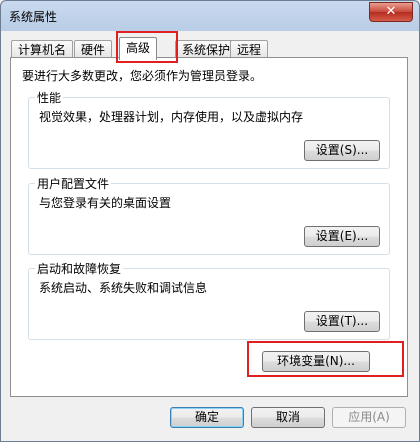  I want to click on performance-description: 视觉效果，处理器计划，内存使用，以及虚拟内存, so click(171, 117).